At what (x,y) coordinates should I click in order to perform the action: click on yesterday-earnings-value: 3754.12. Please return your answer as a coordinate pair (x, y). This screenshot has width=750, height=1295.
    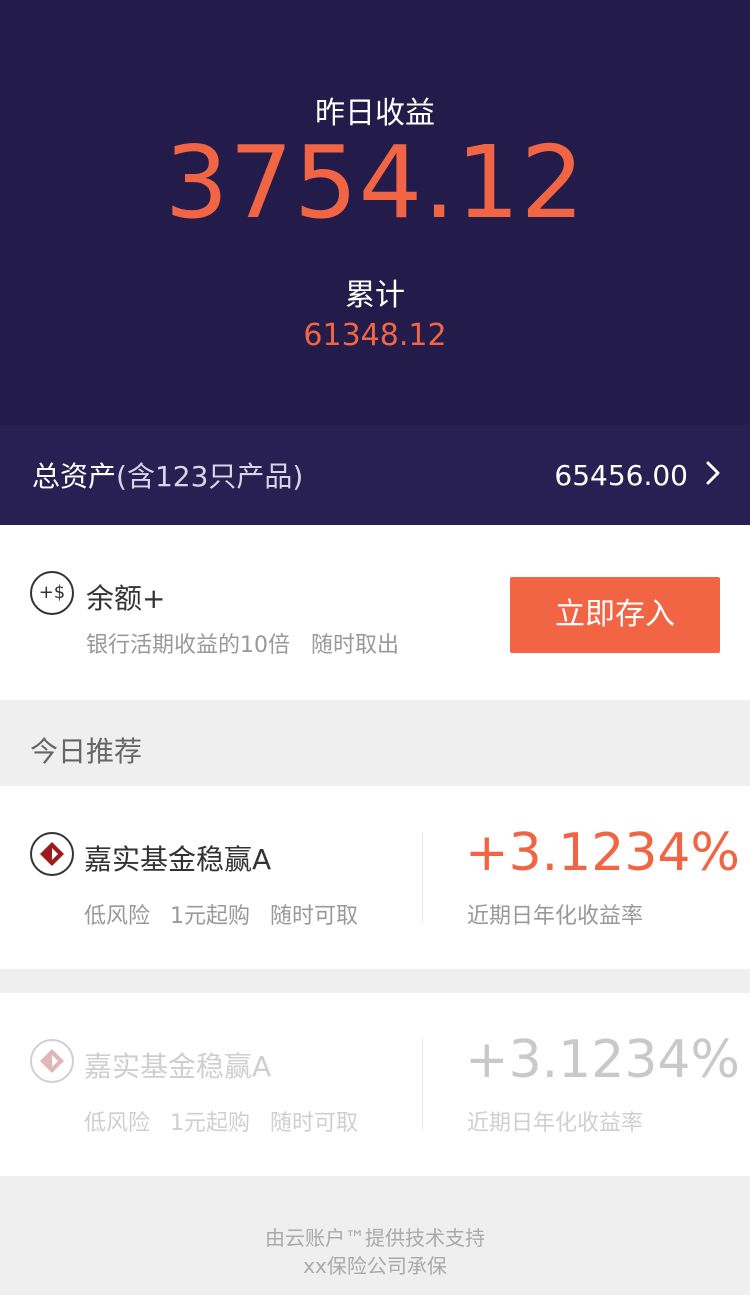
    Looking at the image, I should click on (375, 182).